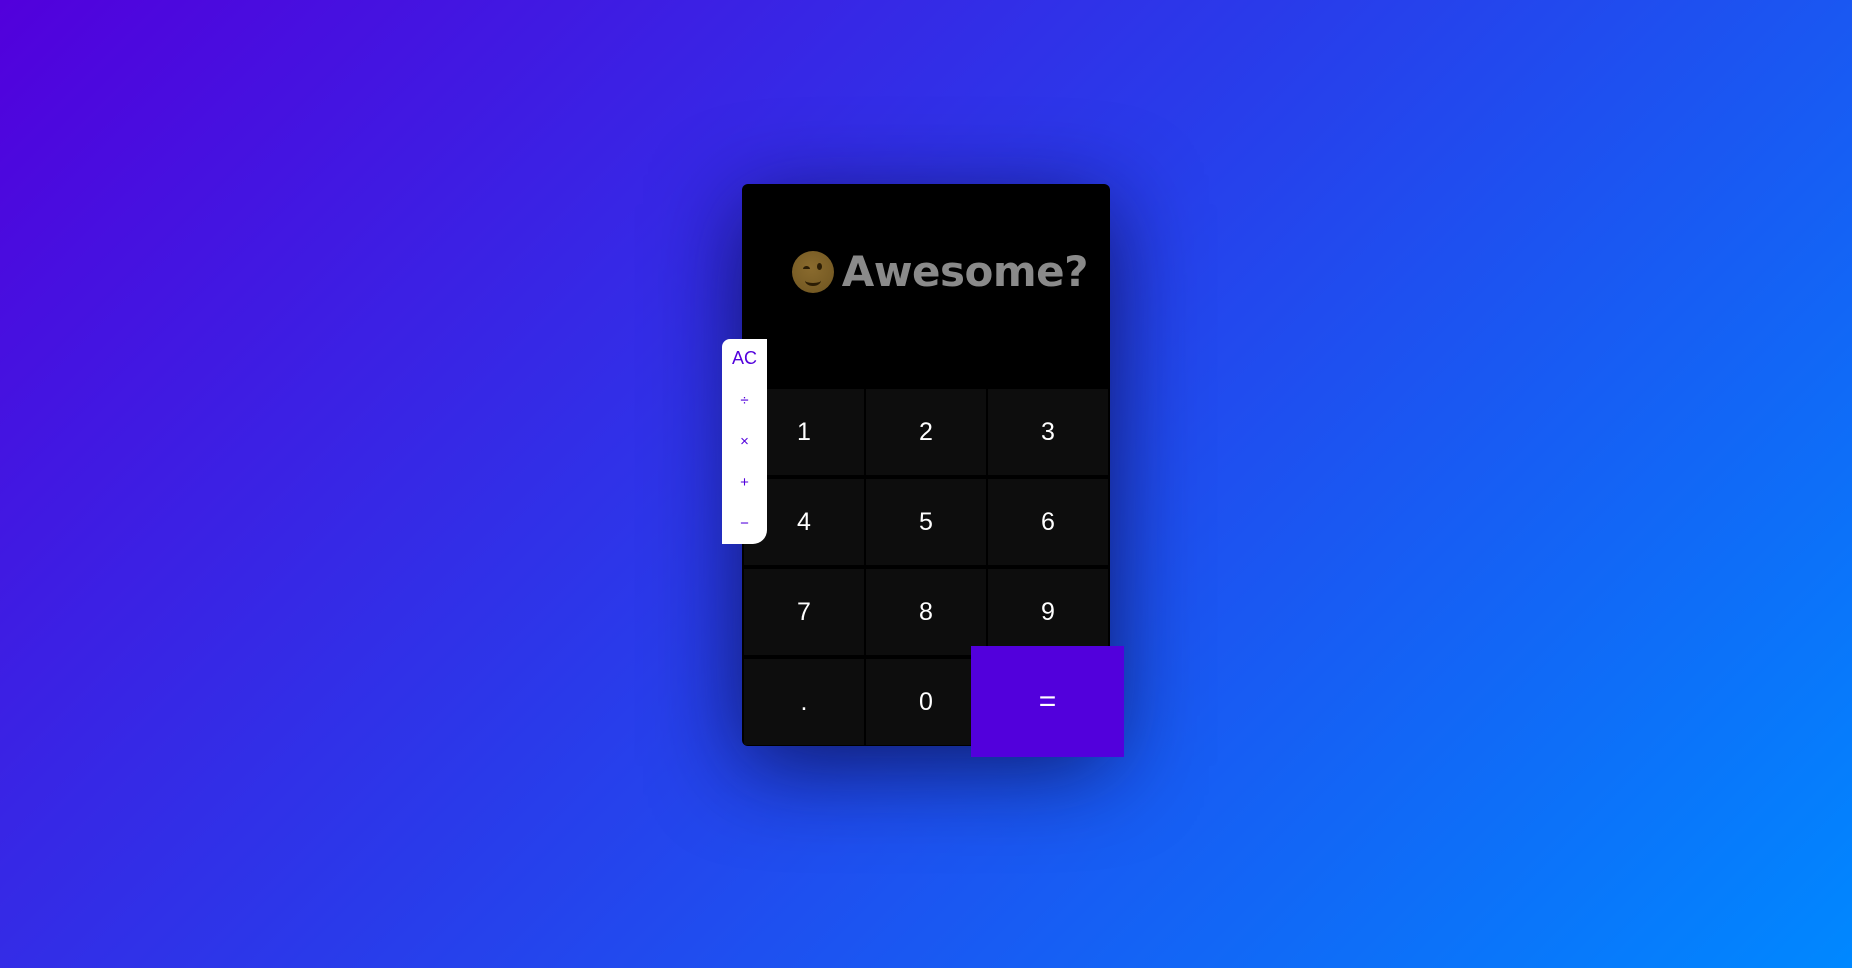 Image resolution: width=1852 pixels, height=968 pixels. What do you see at coordinates (744, 364) in the screenshot?
I see `clear-button: AC` at bounding box center [744, 364].